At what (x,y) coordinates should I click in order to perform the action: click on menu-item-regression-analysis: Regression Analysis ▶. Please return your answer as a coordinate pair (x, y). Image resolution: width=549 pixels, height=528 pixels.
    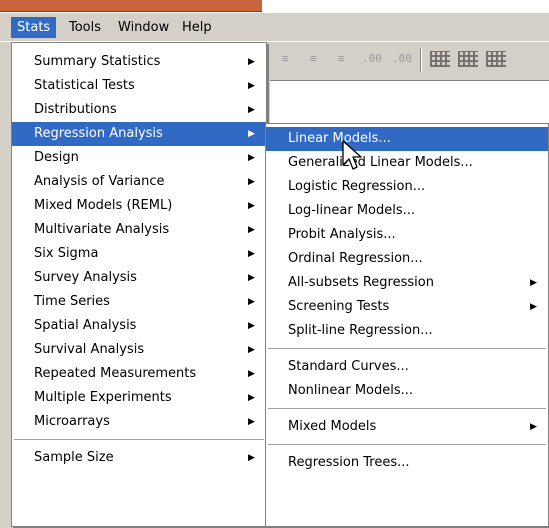
    Looking at the image, I should click on (139, 134).